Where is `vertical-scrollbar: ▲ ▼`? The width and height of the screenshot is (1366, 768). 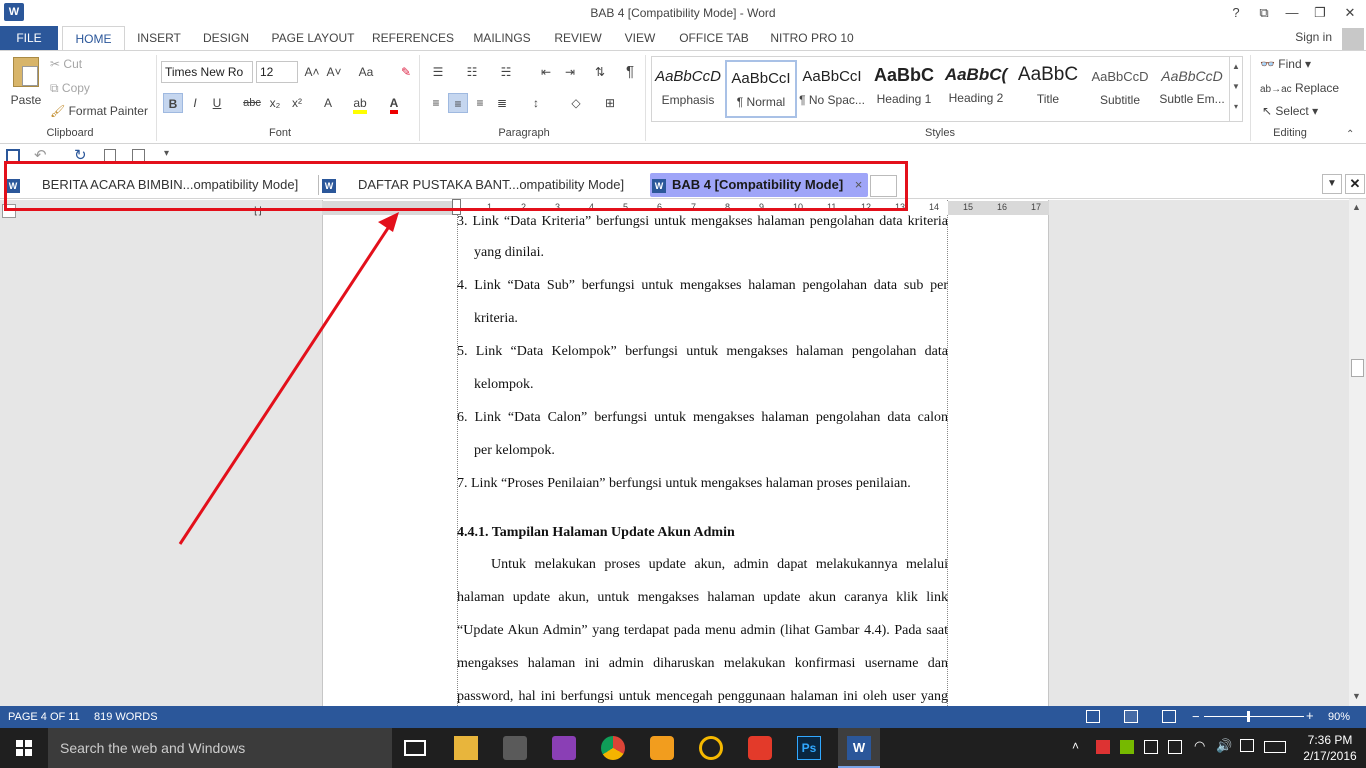
vertical-scrollbar: ▲ ▼ is located at coordinates (1357, 452).